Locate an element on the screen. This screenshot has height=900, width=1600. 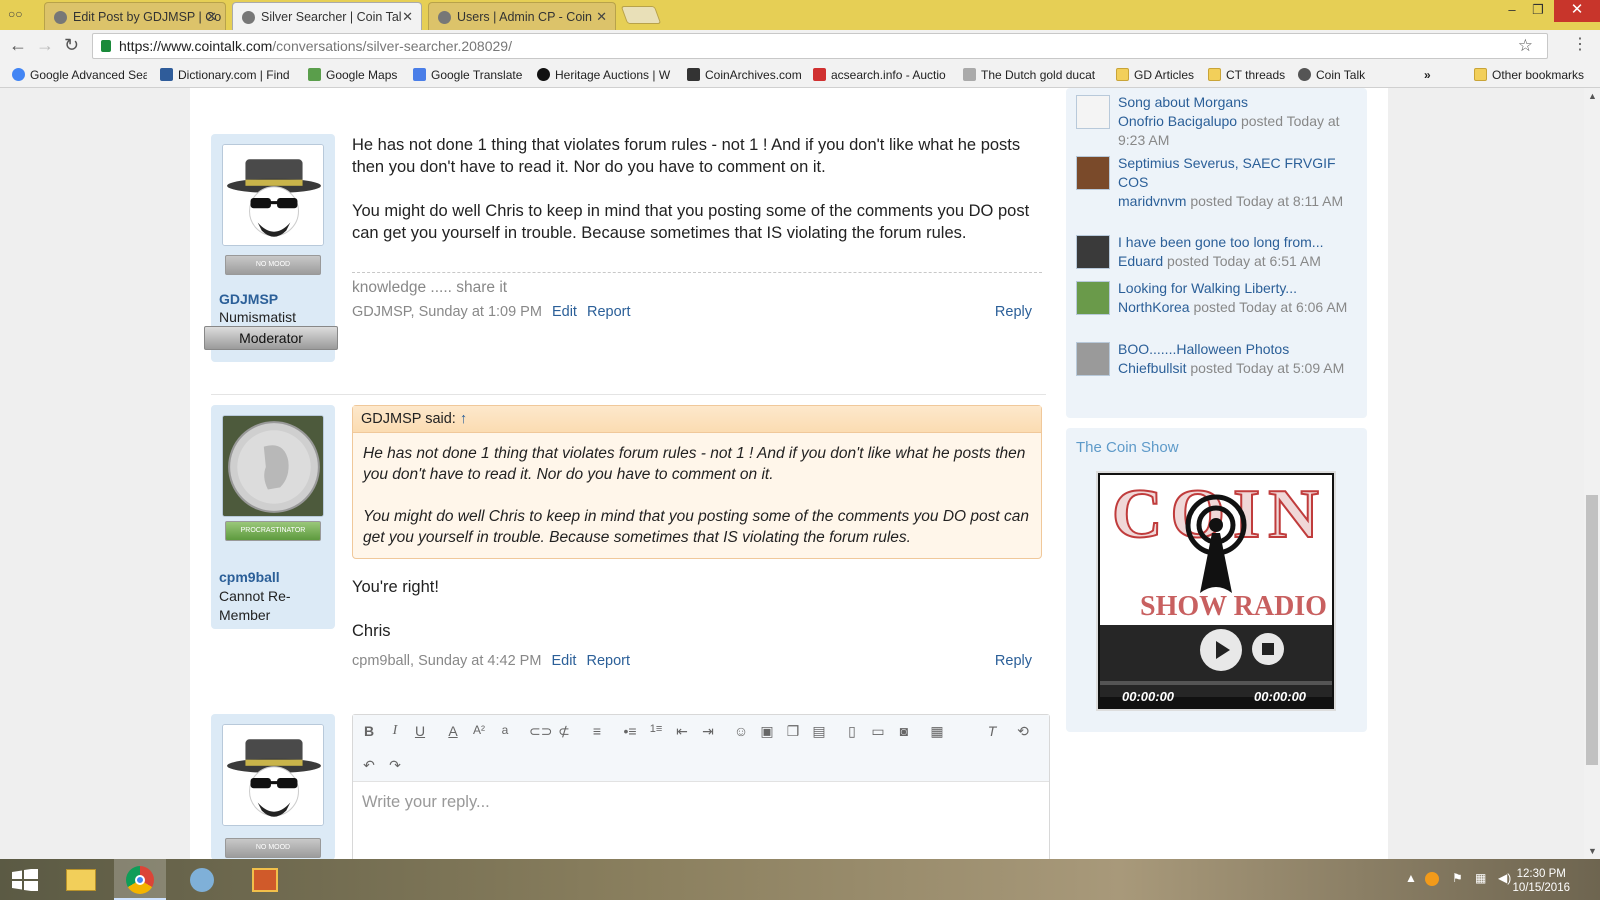
back-arrow-icon: ← is located at coordinates (18, 45).